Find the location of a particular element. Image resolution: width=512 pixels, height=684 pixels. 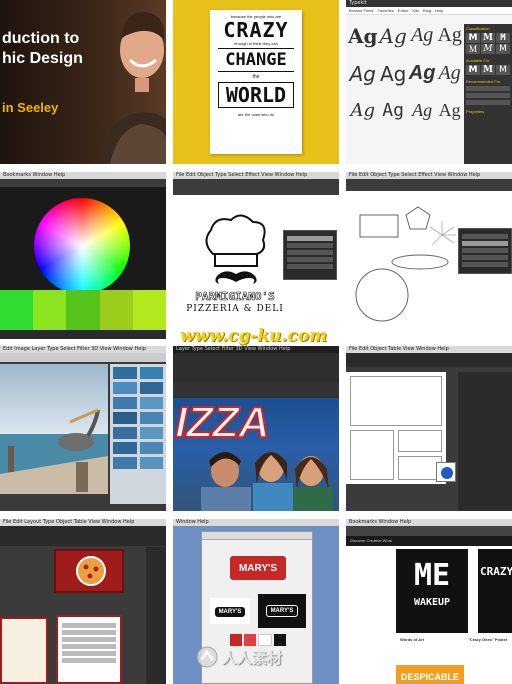

typekit-nav-blog: Blog is located at coordinates (427, 10).